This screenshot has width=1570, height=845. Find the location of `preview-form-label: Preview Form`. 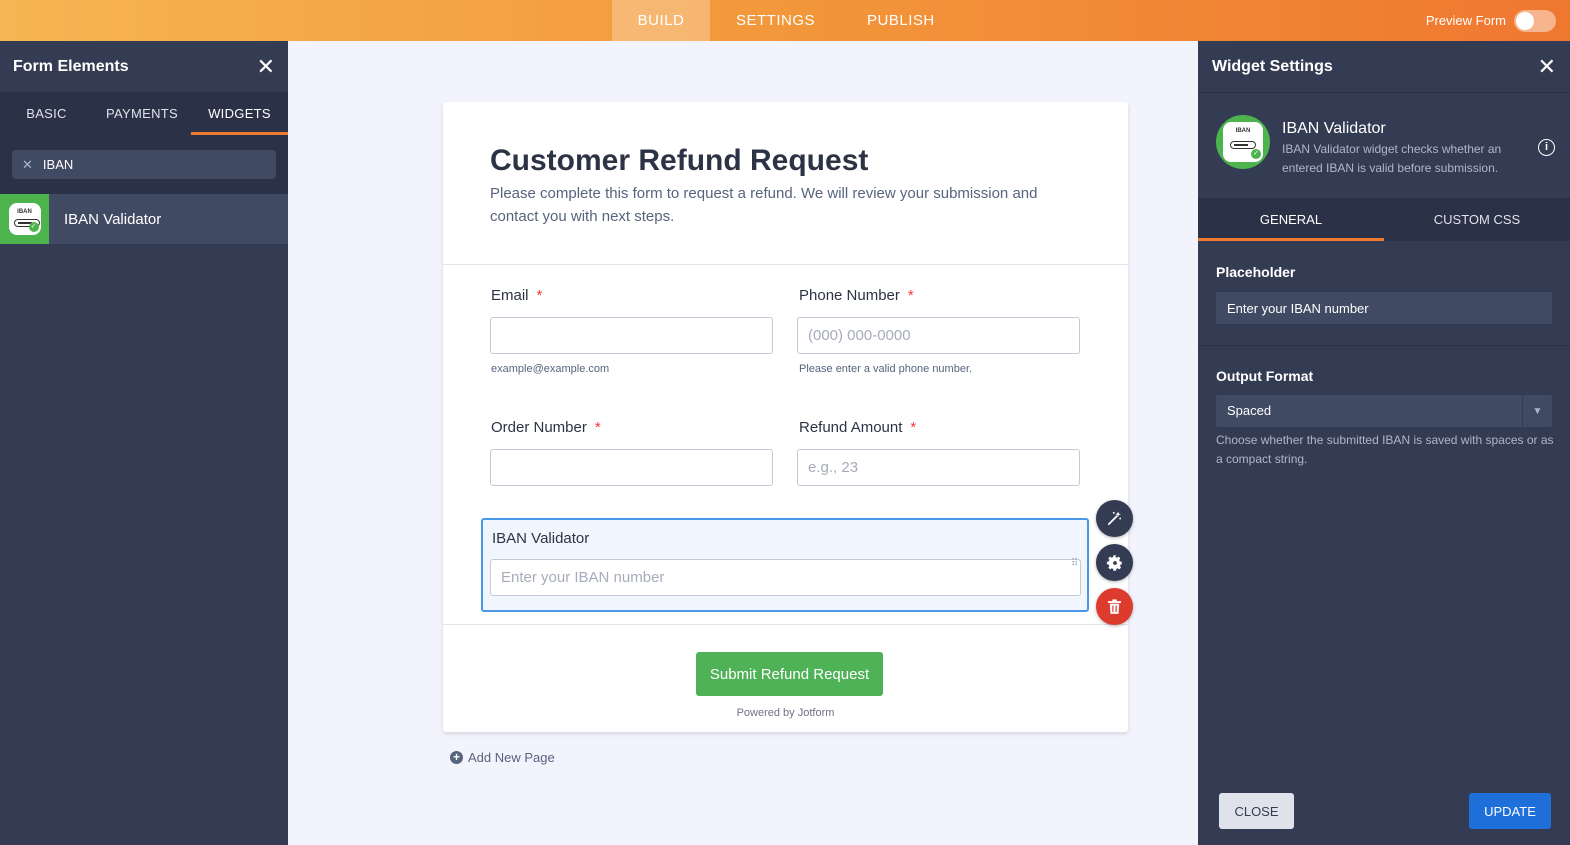

preview-form-label: Preview Form is located at coordinates (1465, 20).